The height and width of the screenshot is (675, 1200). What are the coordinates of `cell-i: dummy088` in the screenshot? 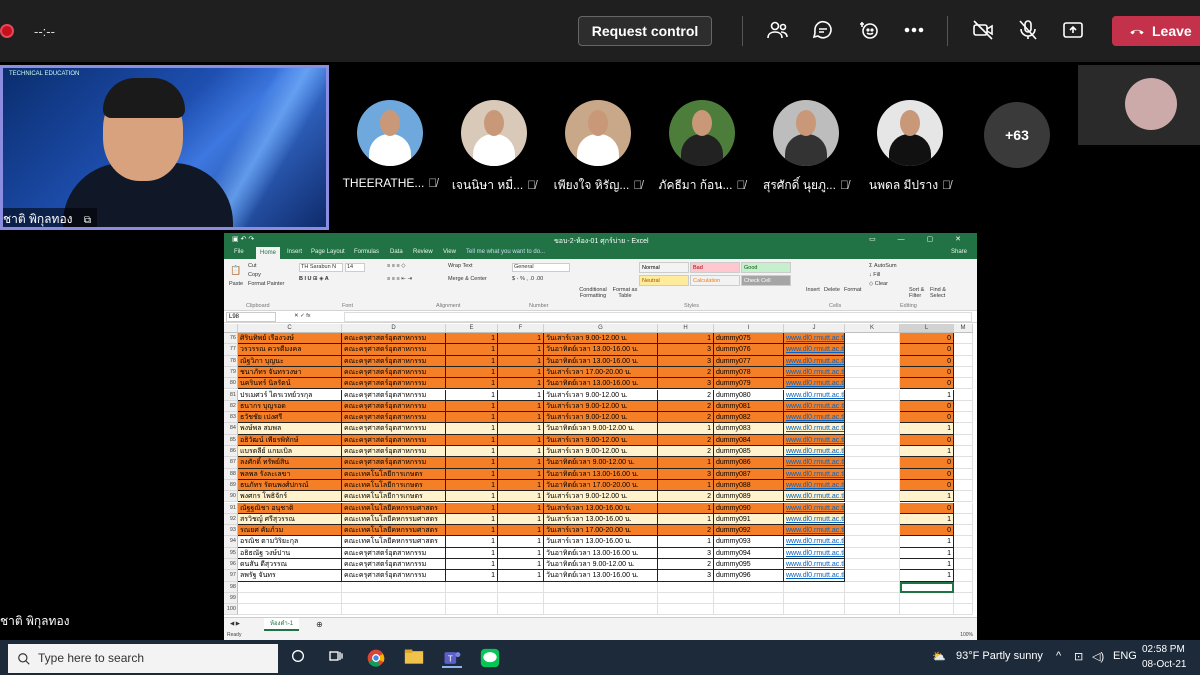 It's located at (749, 485).